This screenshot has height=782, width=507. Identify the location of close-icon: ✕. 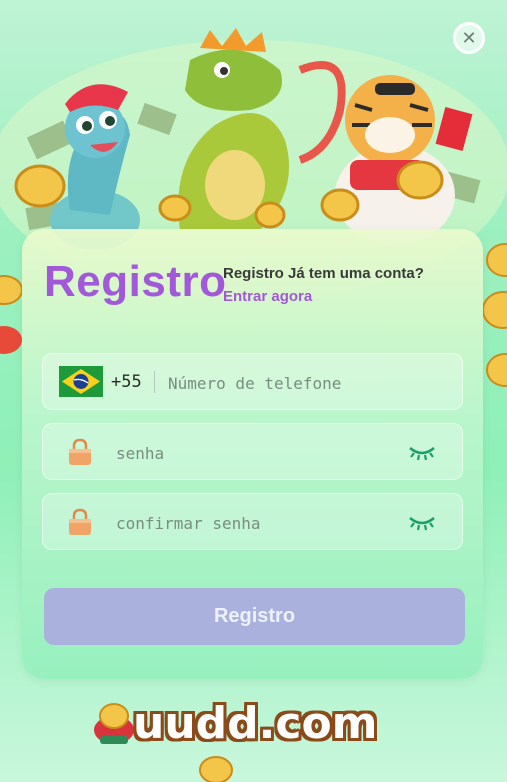
(469, 37).